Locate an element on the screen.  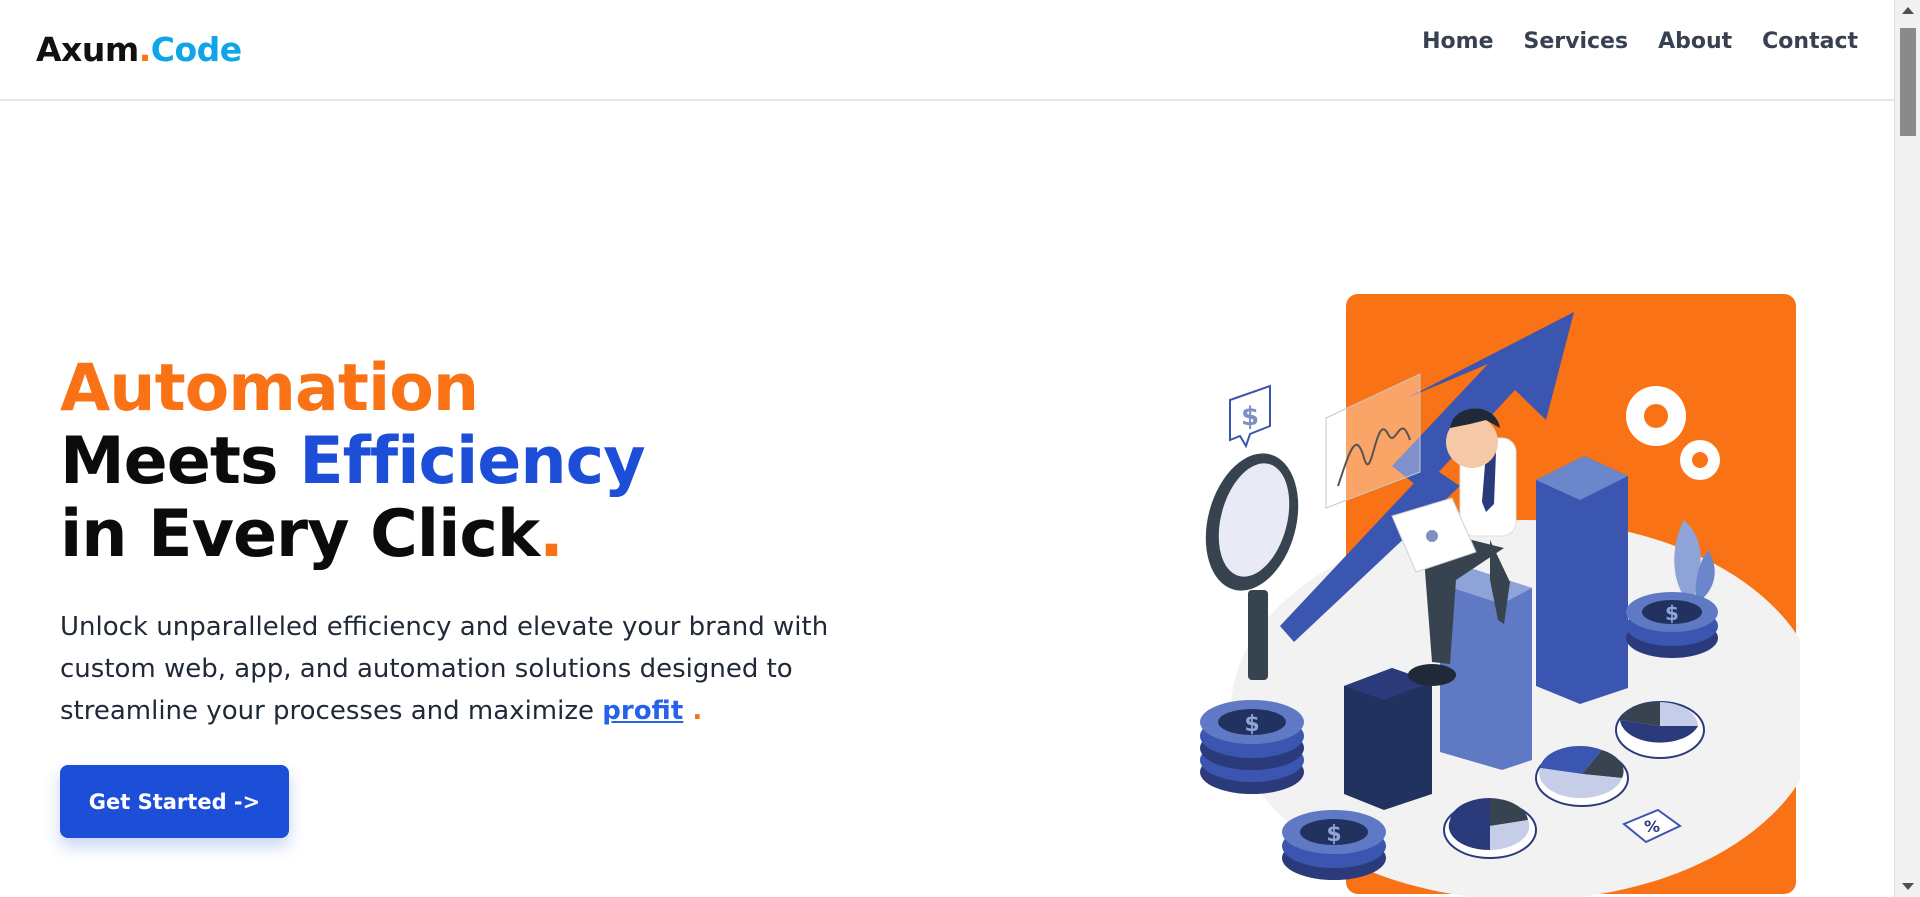
scroll-down-arrow-icon is located at coordinates (1908, 886).